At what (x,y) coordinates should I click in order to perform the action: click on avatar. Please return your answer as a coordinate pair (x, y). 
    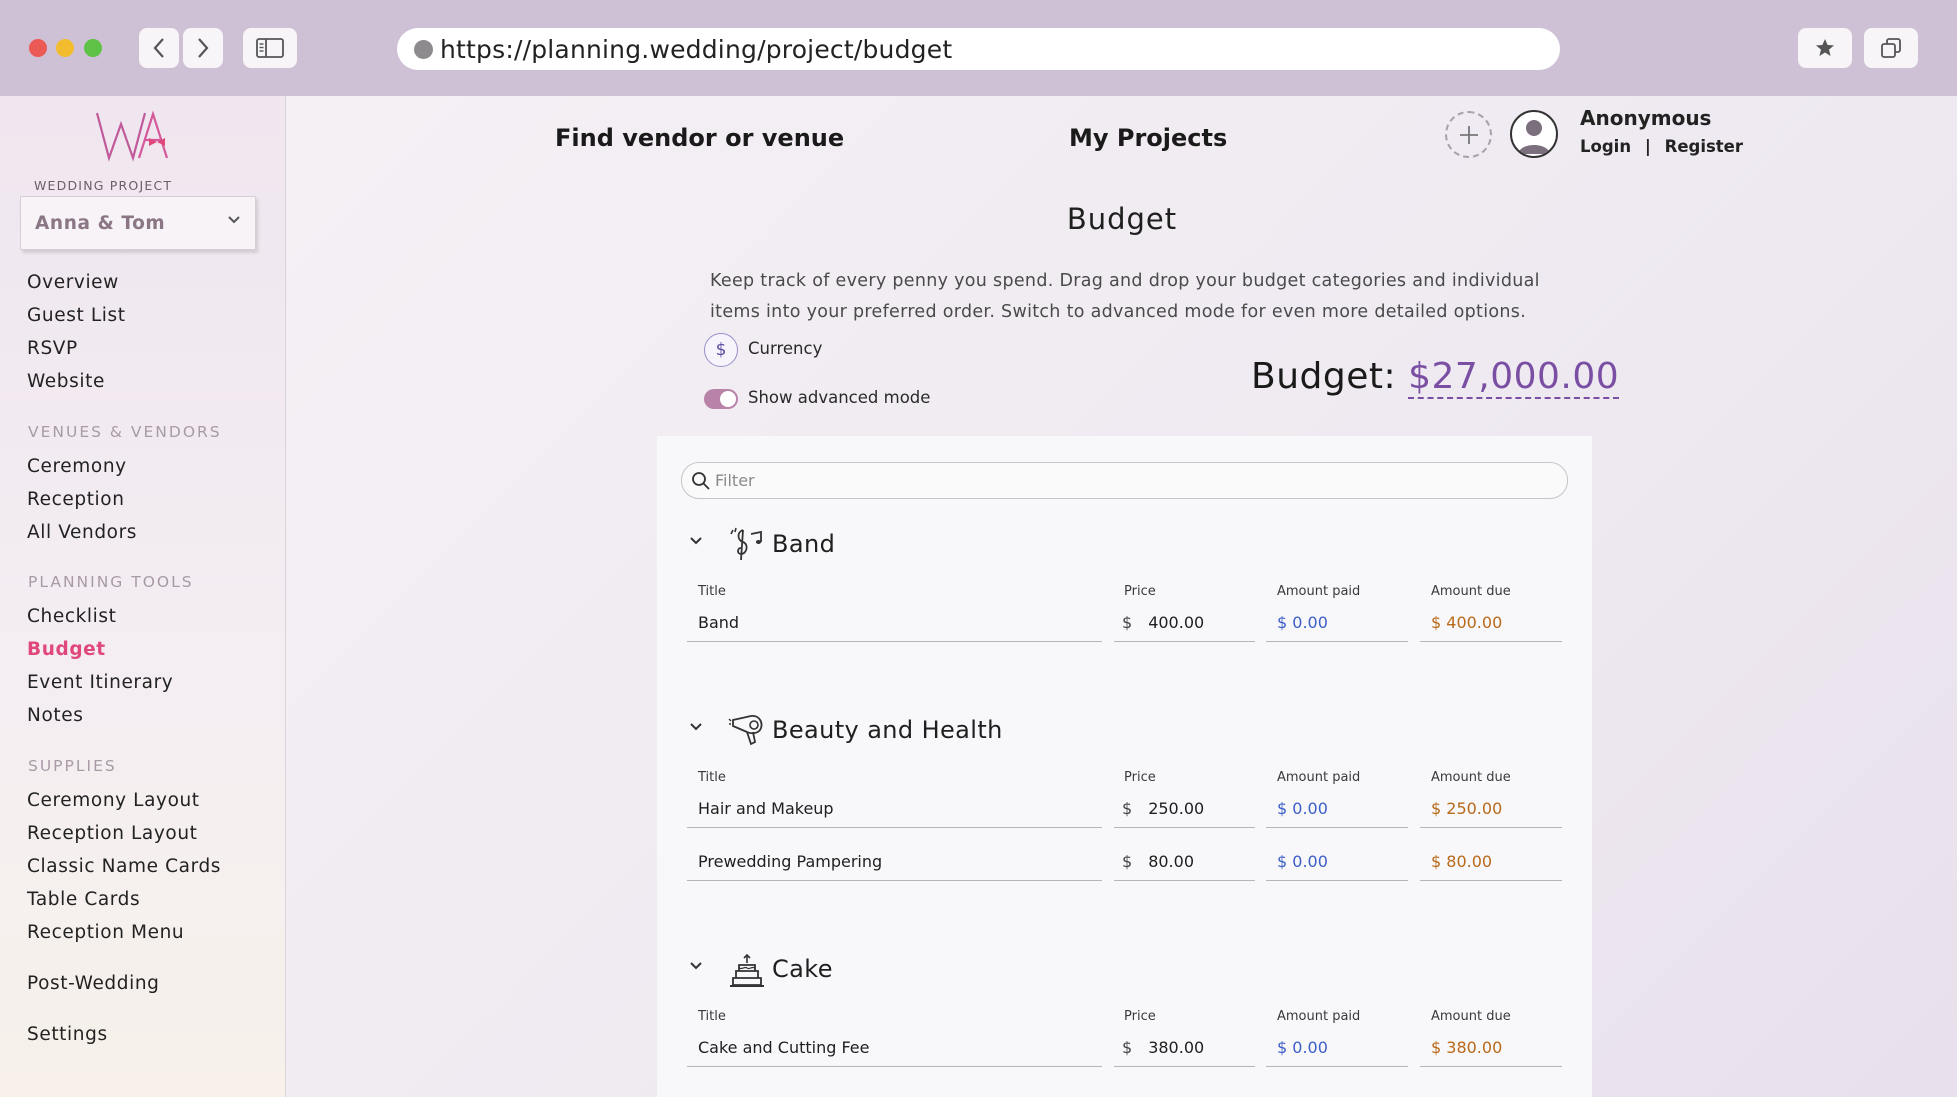
    Looking at the image, I should click on (1534, 134).